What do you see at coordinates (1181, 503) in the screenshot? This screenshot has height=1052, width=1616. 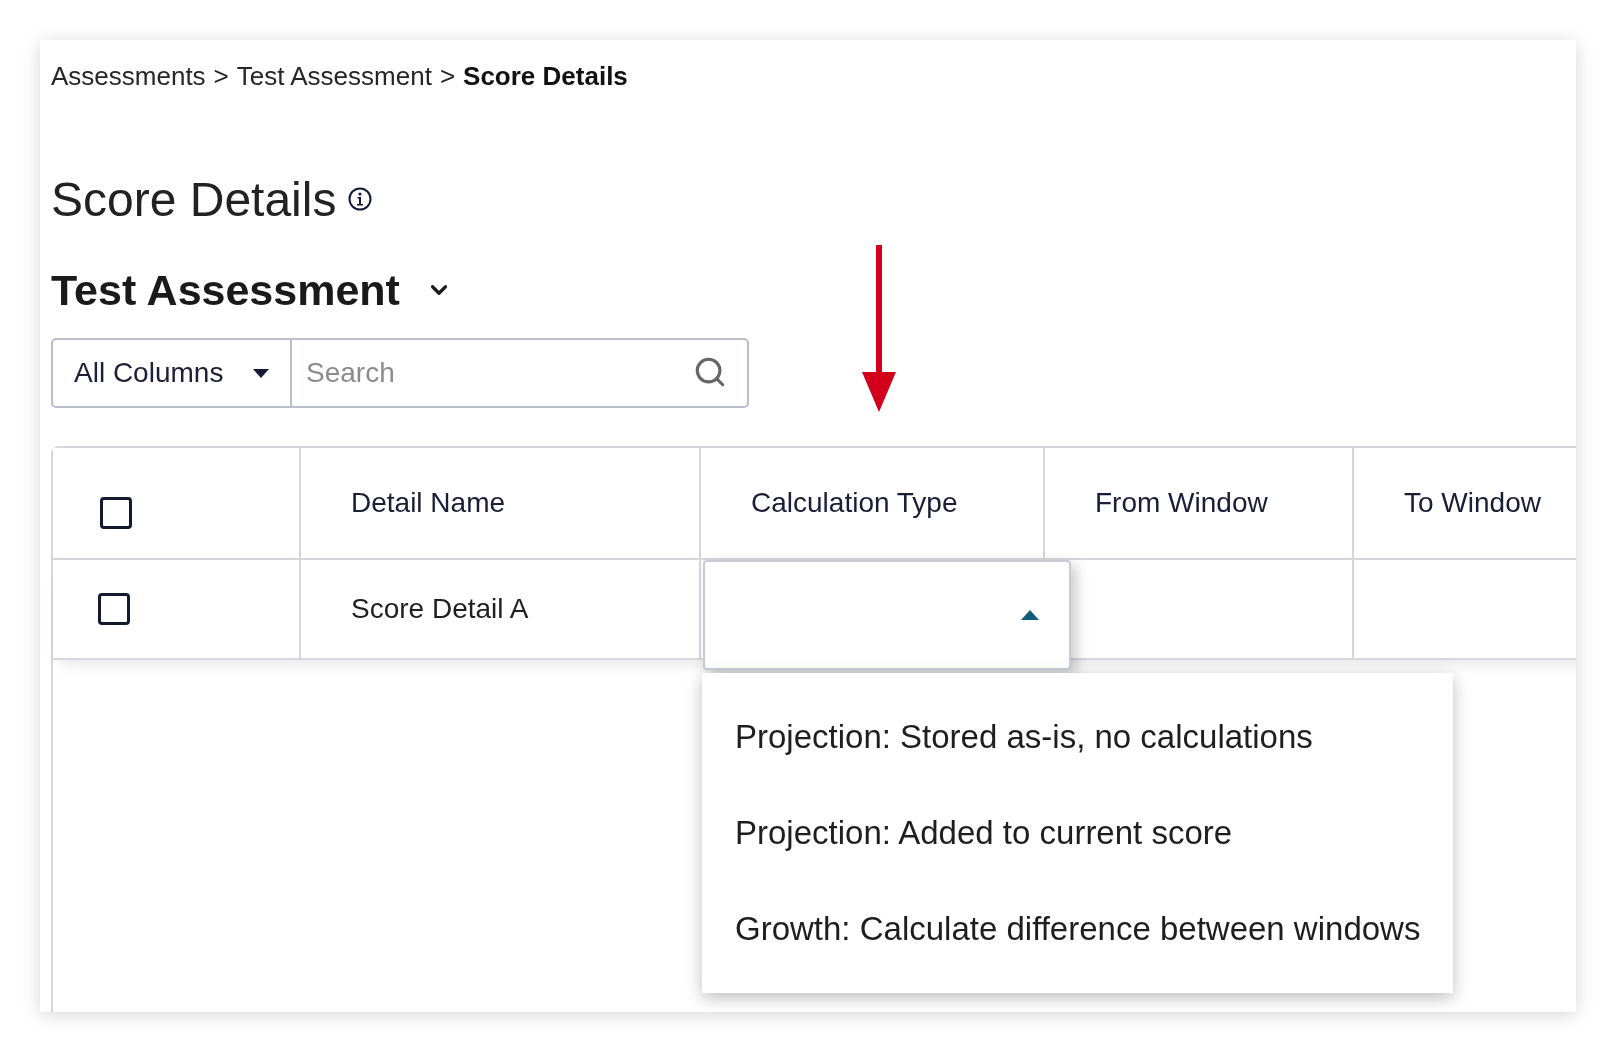 I see `column-header: From Window` at bounding box center [1181, 503].